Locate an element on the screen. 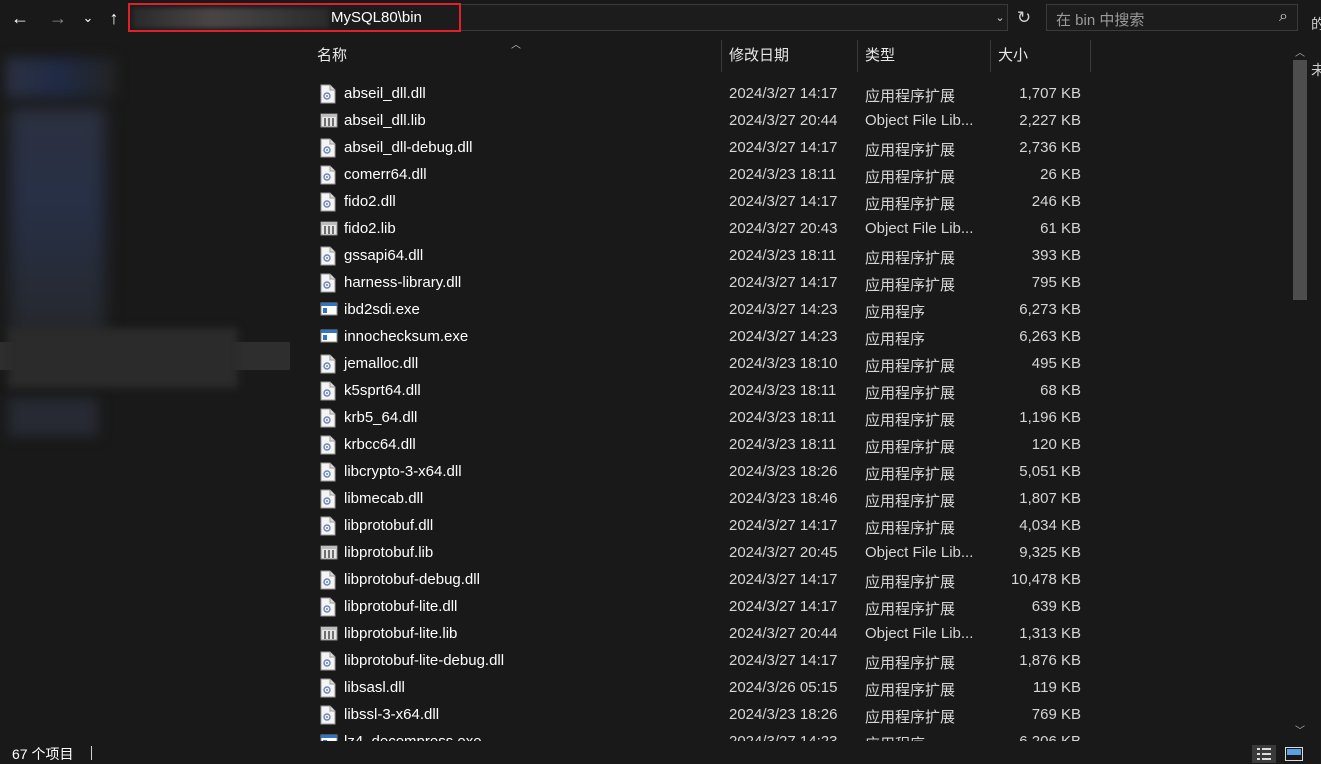 The height and width of the screenshot is (764, 1321). column-size-header: 大小 is located at coordinates (1040, 56).